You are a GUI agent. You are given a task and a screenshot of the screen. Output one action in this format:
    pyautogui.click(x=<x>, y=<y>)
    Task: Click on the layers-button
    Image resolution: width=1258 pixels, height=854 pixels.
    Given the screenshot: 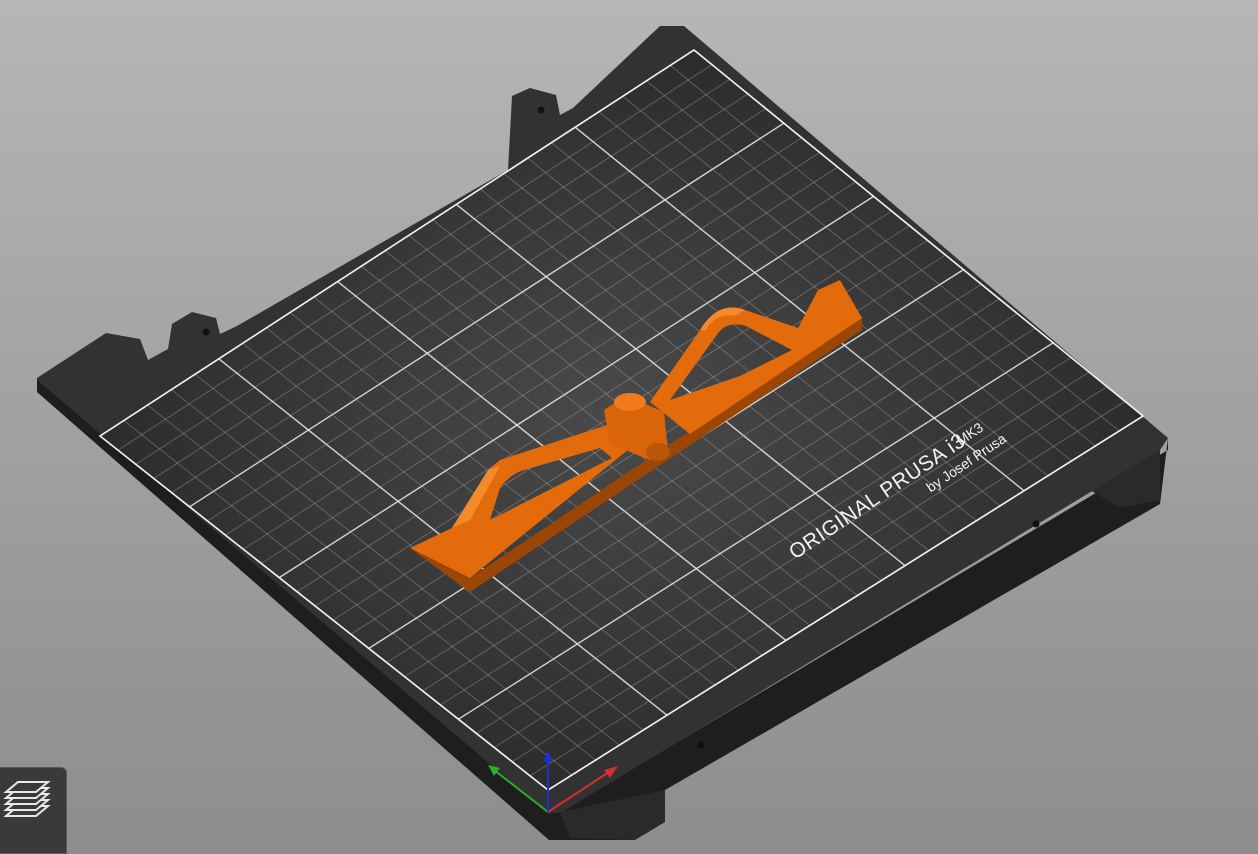 What is the action you would take?
    pyautogui.click(x=33, y=810)
    